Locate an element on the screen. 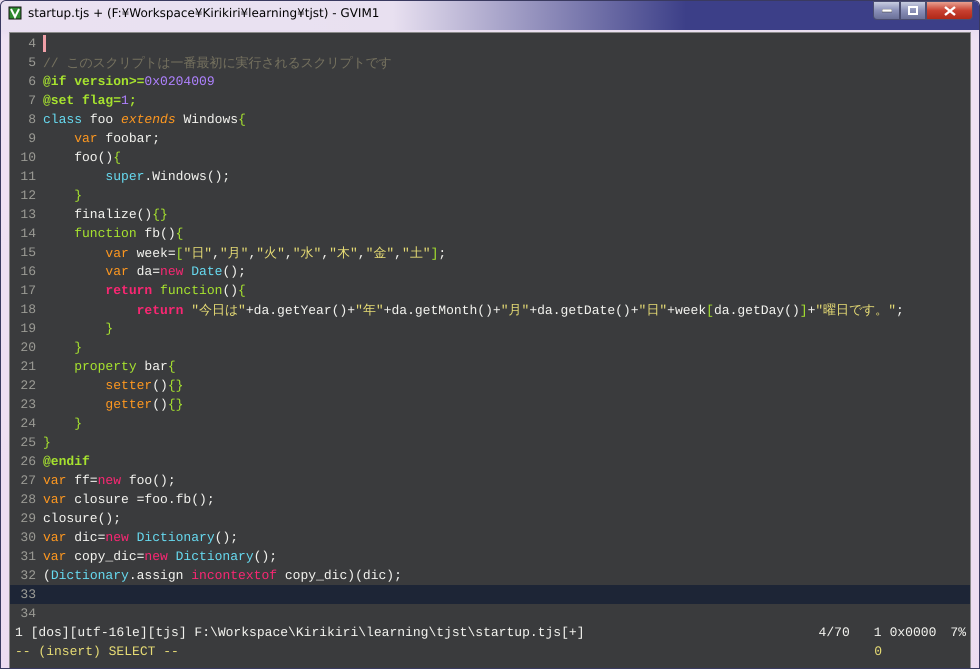 The image size is (980, 669). line-number: 19 is located at coordinates (28, 328).